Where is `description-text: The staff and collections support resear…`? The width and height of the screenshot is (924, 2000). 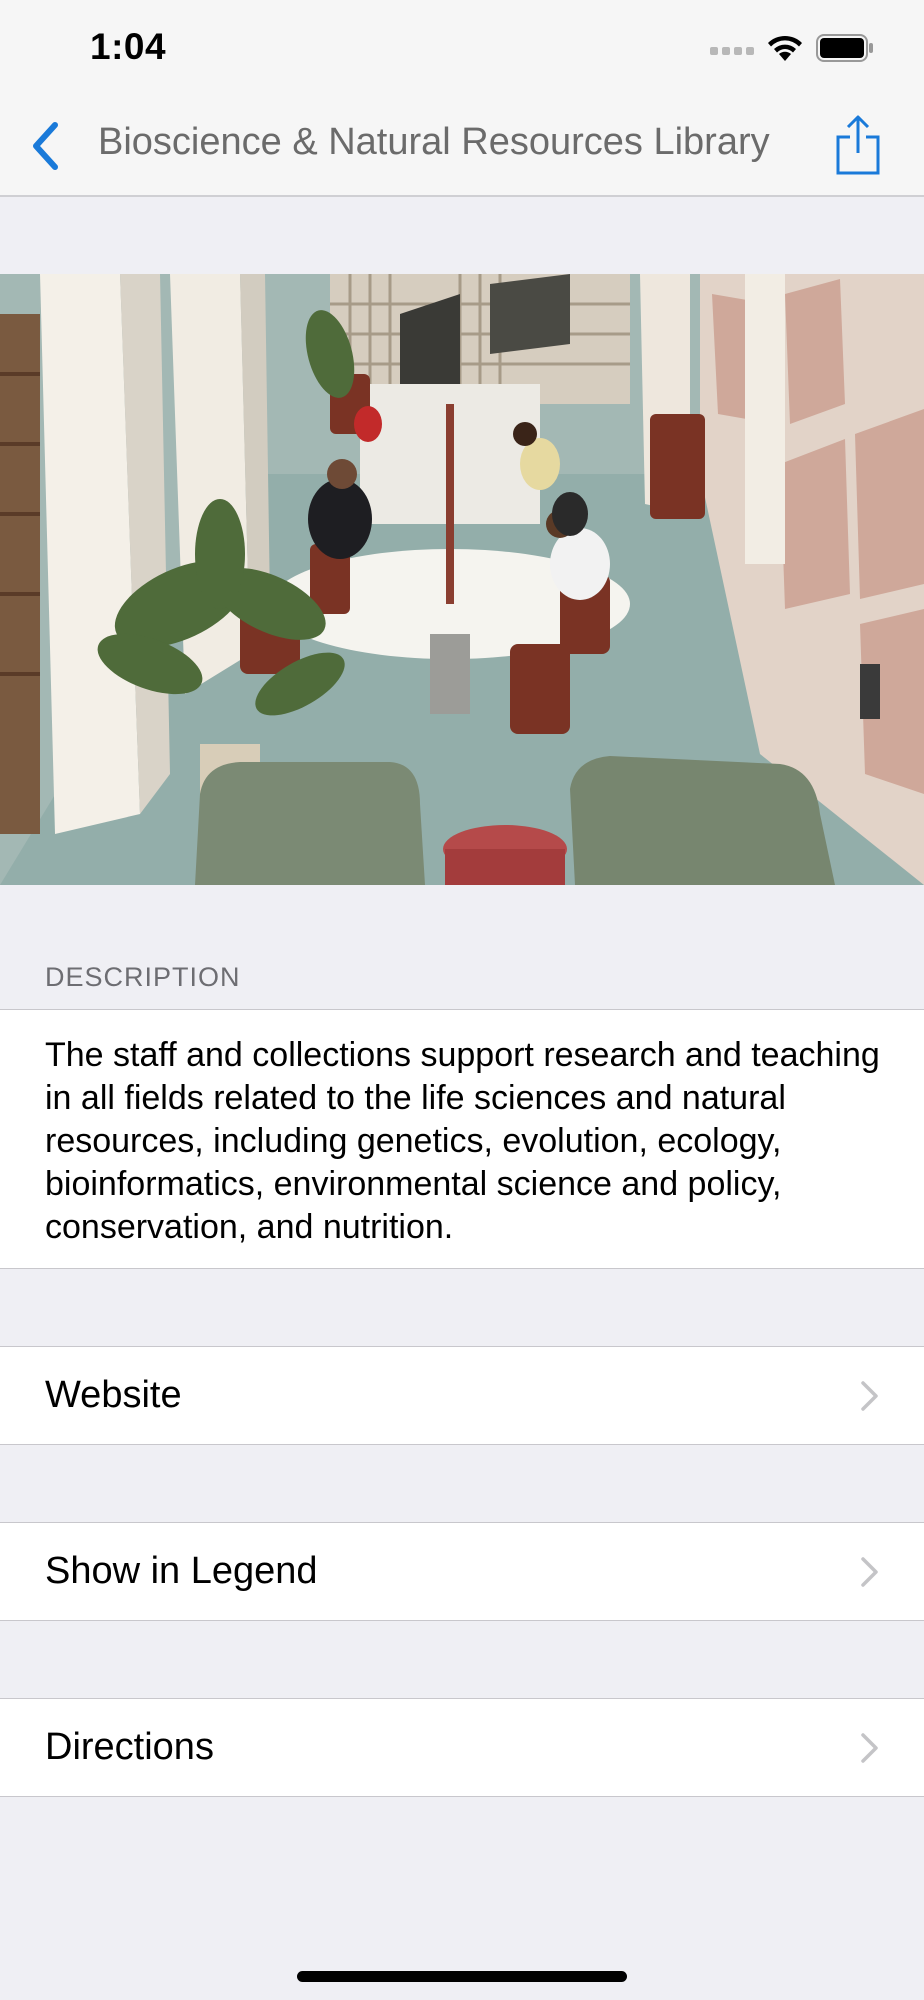 description-text: The staff and collections support resear… is located at coordinates (462, 1141).